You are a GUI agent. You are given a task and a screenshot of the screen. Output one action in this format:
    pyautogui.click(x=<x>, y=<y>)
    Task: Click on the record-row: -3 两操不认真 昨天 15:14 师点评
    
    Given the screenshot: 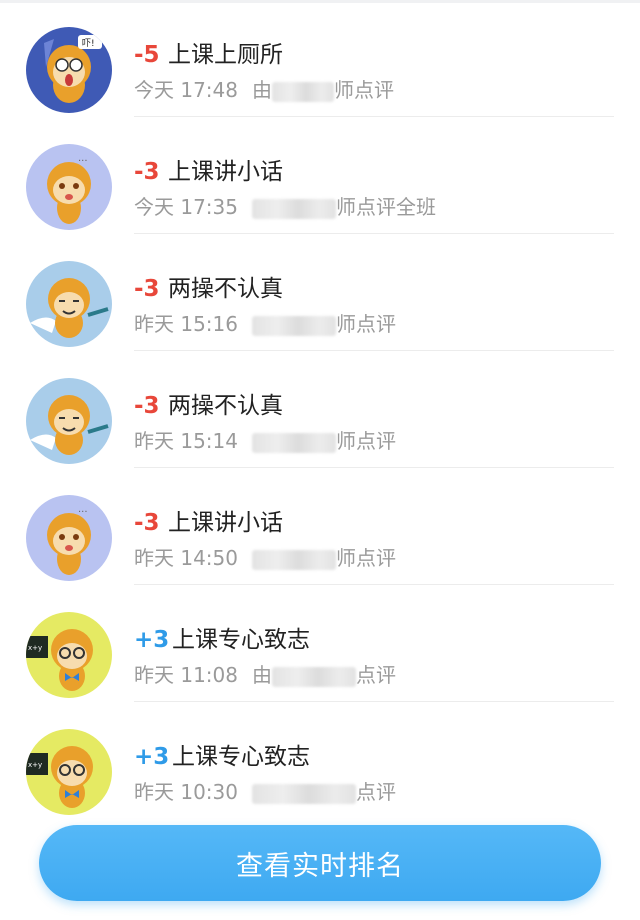 What is the action you would take?
    pyautogui.click(x=320, y=409)
    